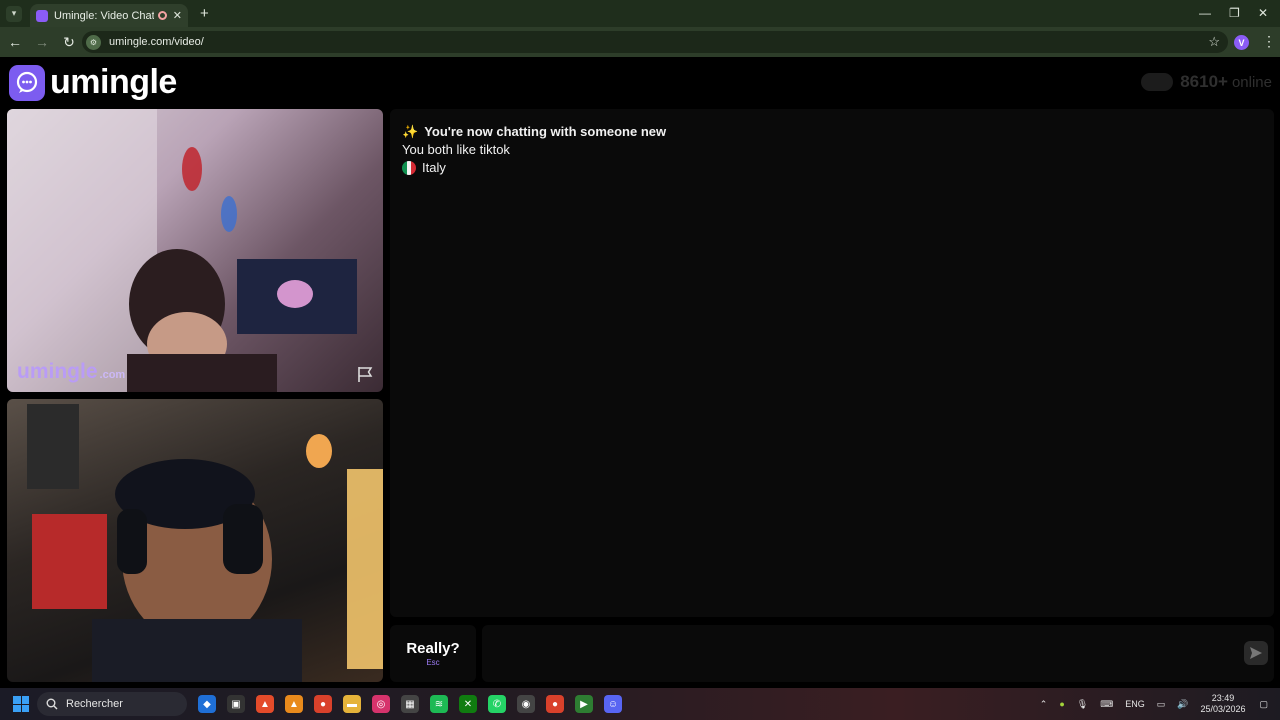  What do you see at coordinates (15, 42) in the screenshot?
I see `back-button: ←` at bounding box center [15, 42].